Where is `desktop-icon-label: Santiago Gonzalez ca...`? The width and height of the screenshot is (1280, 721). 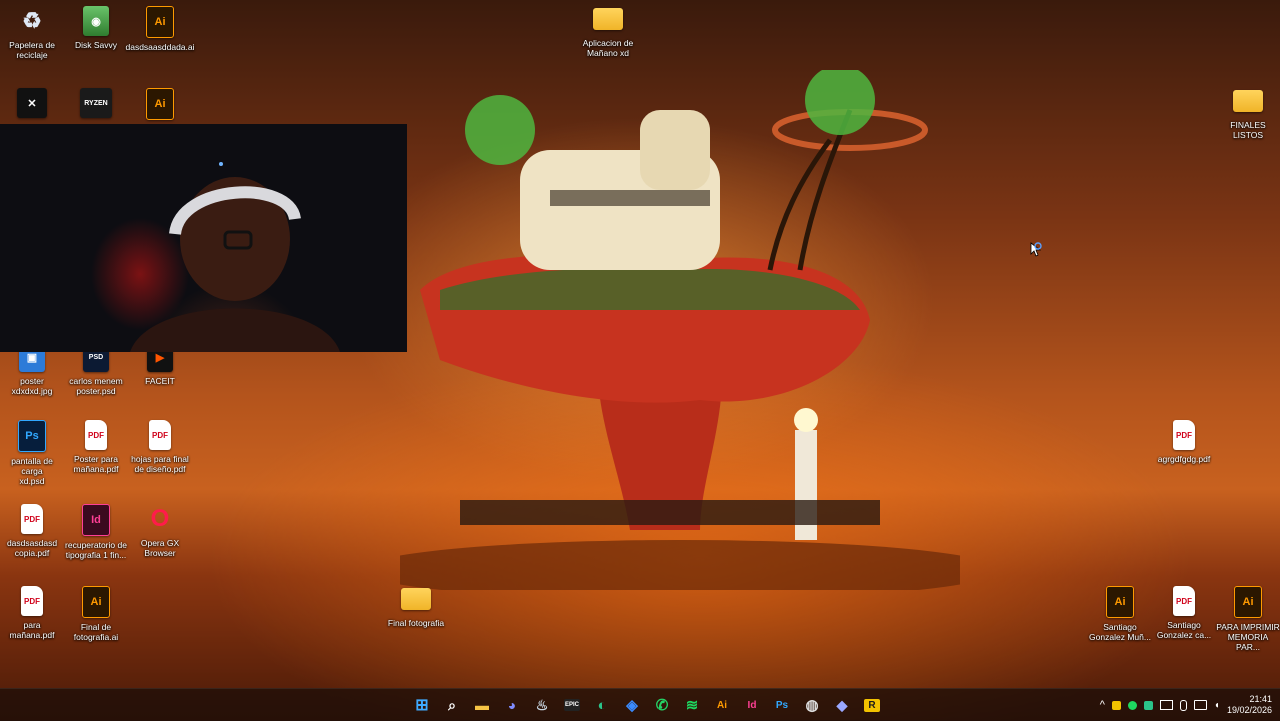 desktop-icon-label: Santiago Gonzalez ca... is located at coordinates (1184, 630).